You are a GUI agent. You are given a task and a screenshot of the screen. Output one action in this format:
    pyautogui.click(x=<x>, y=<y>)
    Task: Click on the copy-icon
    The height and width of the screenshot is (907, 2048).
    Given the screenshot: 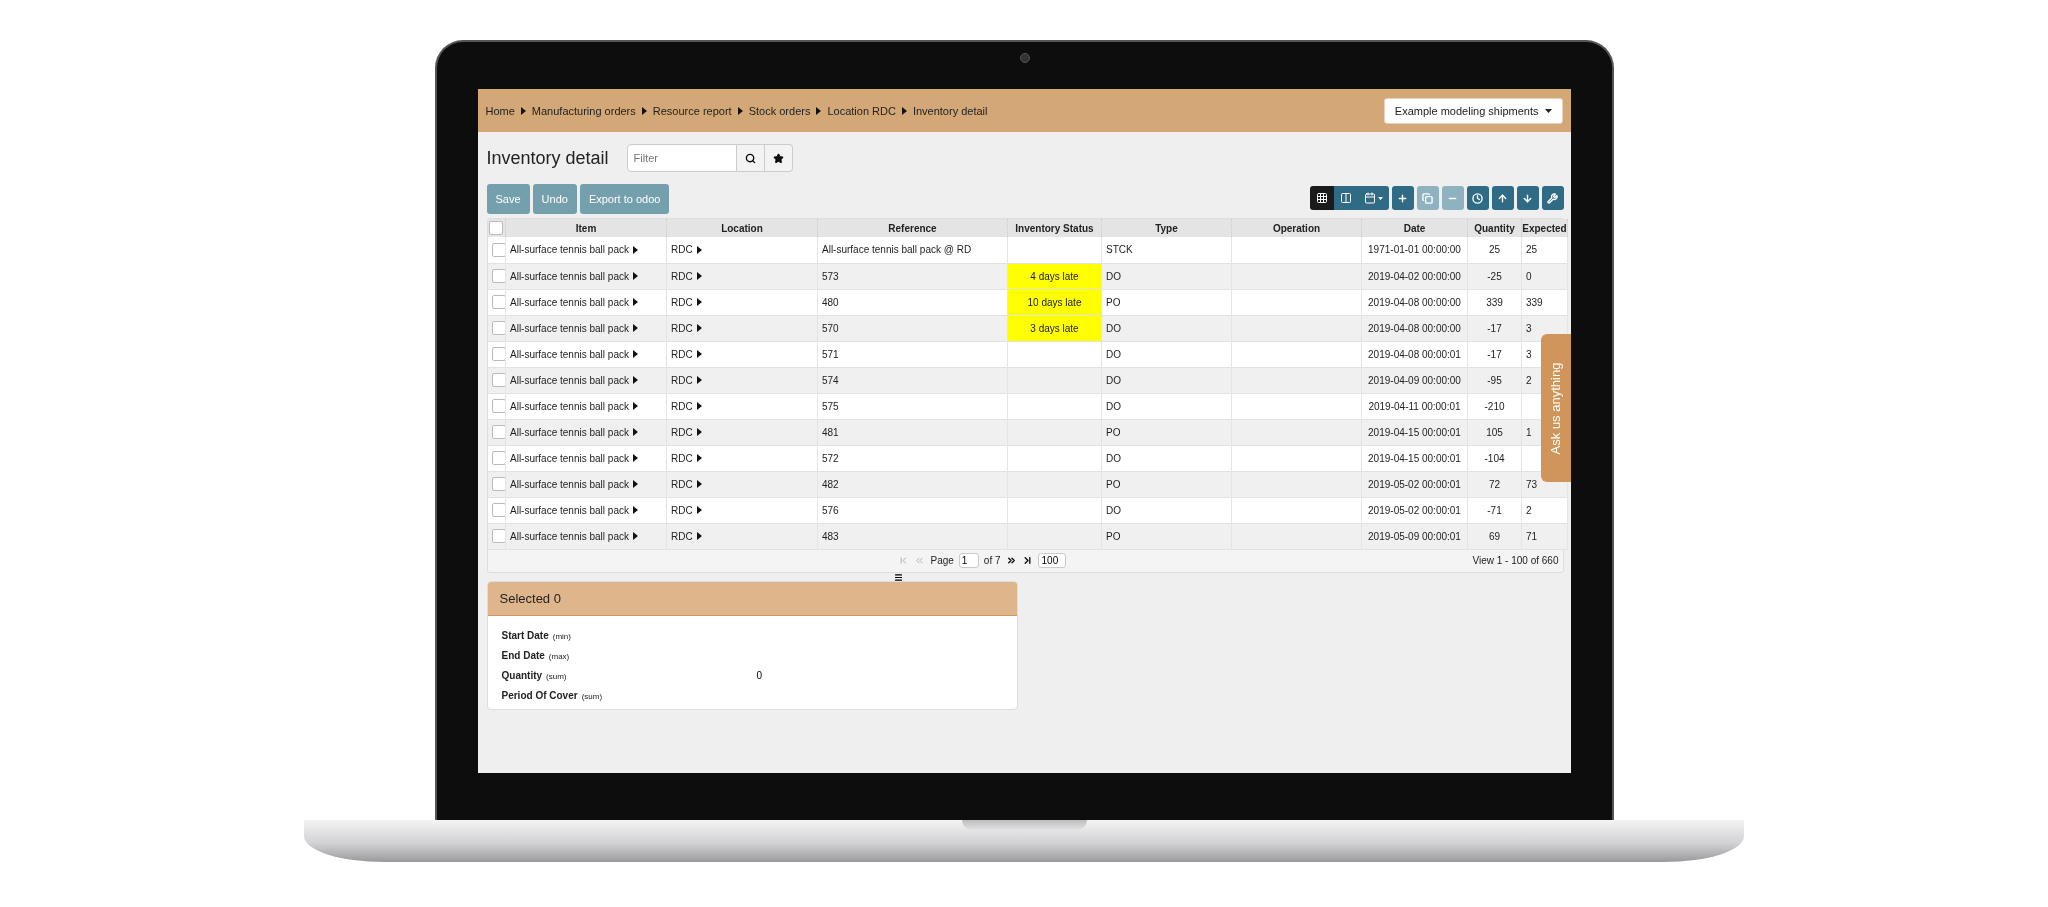 What is the action you would take?
    pyautogui.click(x=1427, y=198)
    